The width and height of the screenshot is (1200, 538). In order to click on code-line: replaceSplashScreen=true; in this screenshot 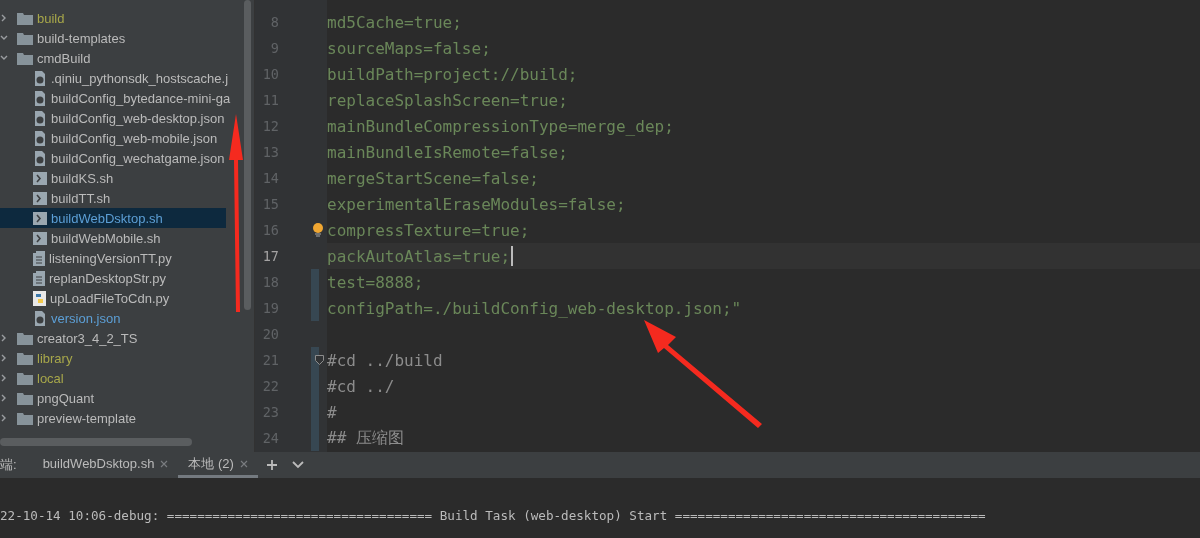, I will do `click(447, 100)`.